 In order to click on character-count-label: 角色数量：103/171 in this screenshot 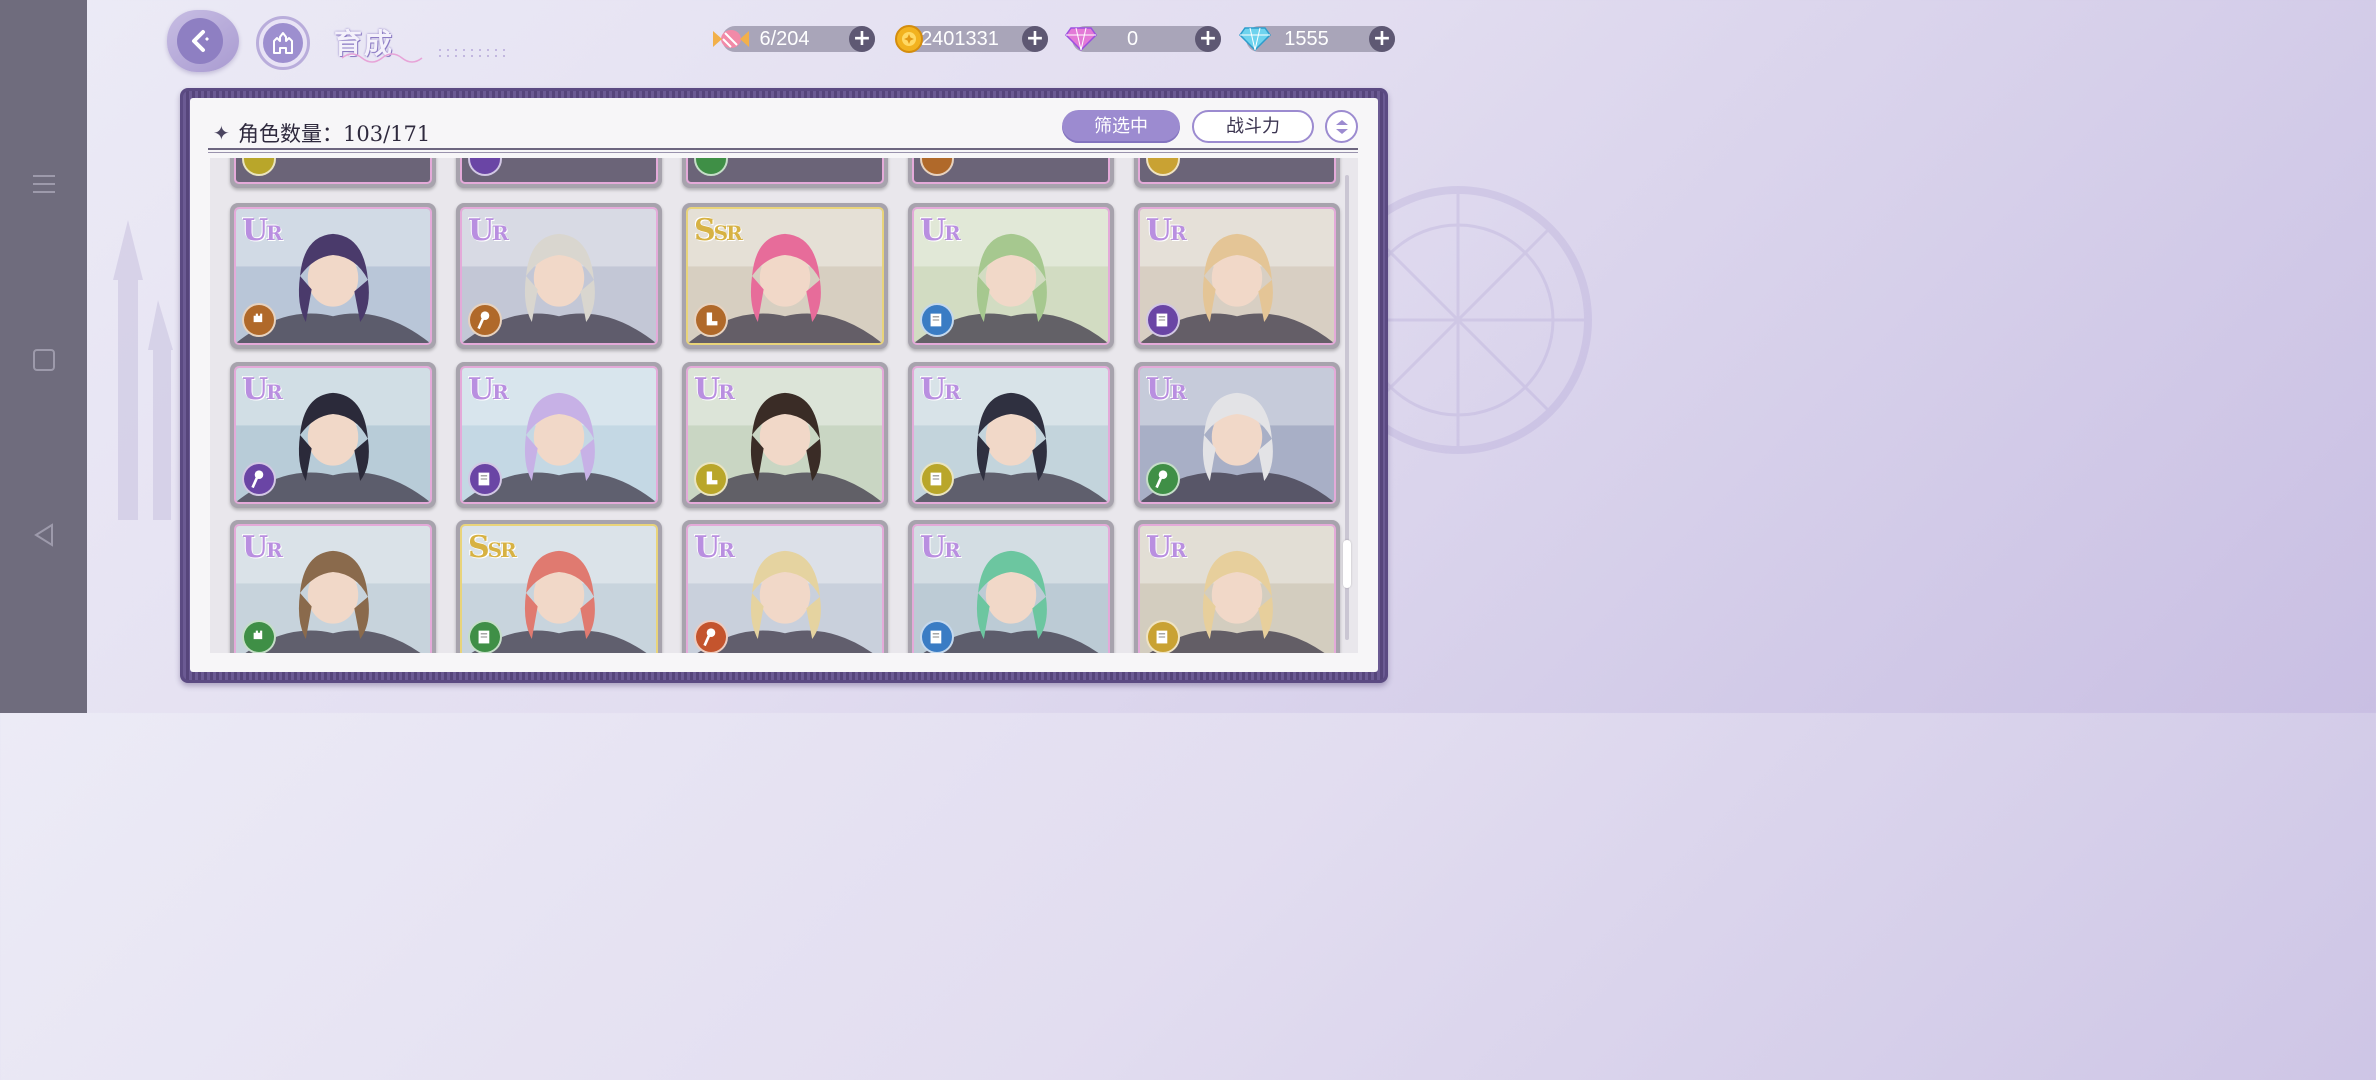, I will do `click(334, 134)`.